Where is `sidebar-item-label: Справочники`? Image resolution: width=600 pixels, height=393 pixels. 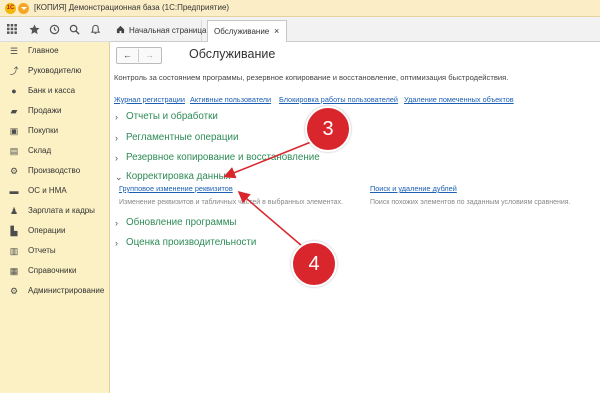
sidebar-item-label: Справочники is located at coordinates (52, 270).